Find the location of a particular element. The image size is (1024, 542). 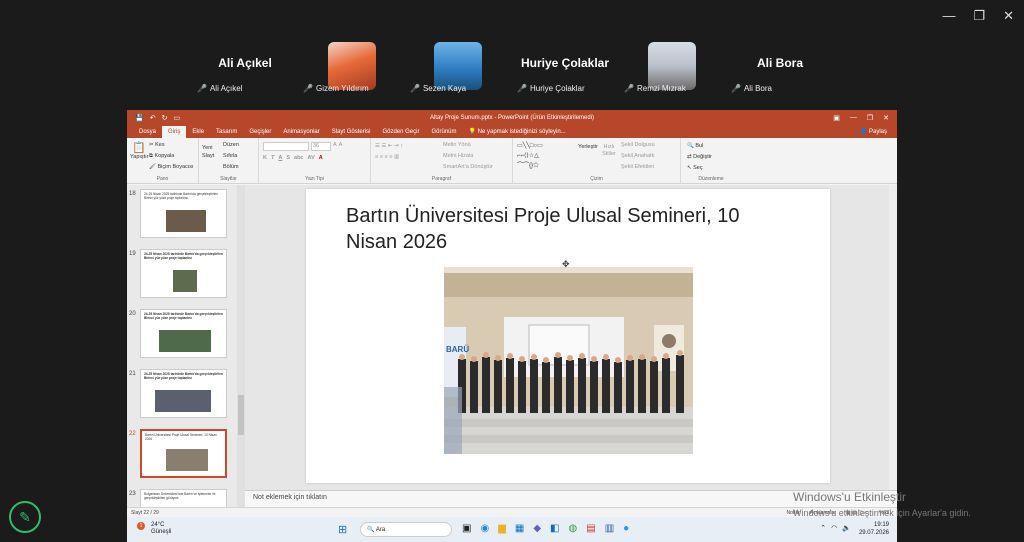

powerpoint-icon: ▤ is located at coordinates (590, 528).